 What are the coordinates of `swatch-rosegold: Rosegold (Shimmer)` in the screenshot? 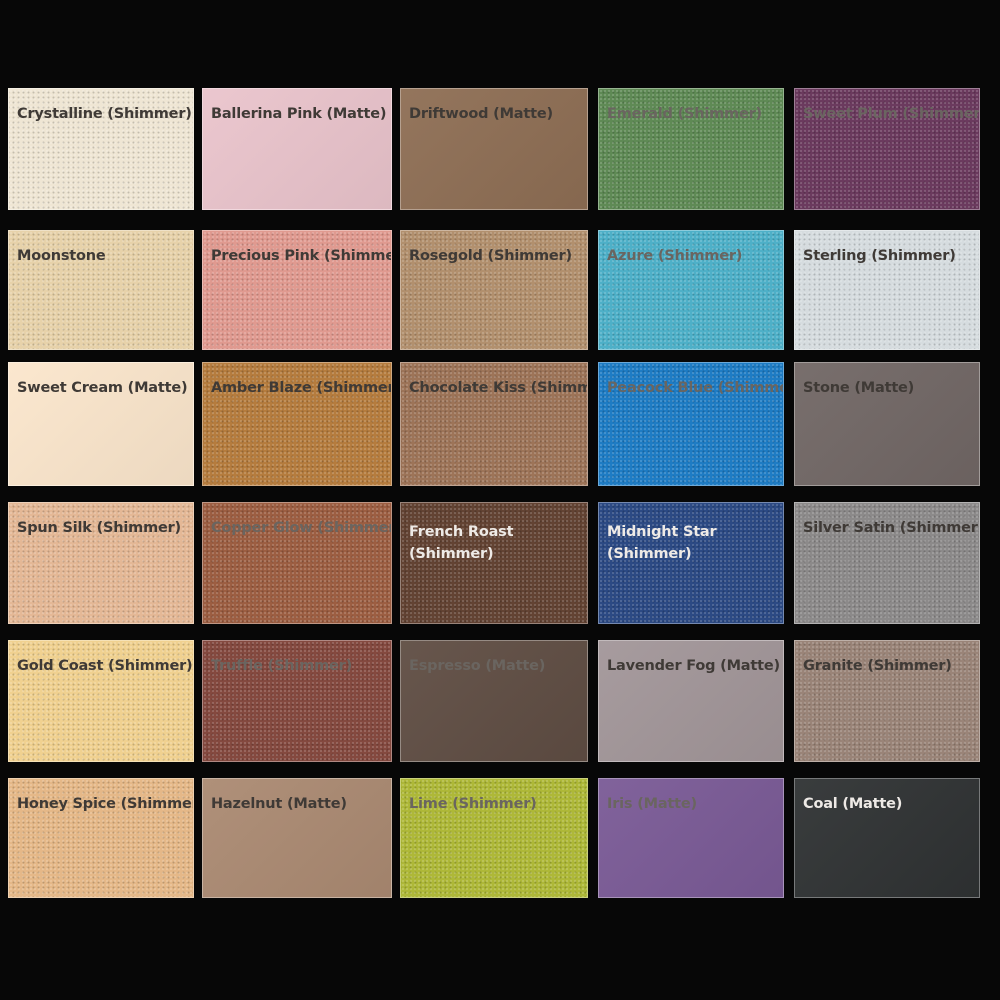 It's located at (494, 290).